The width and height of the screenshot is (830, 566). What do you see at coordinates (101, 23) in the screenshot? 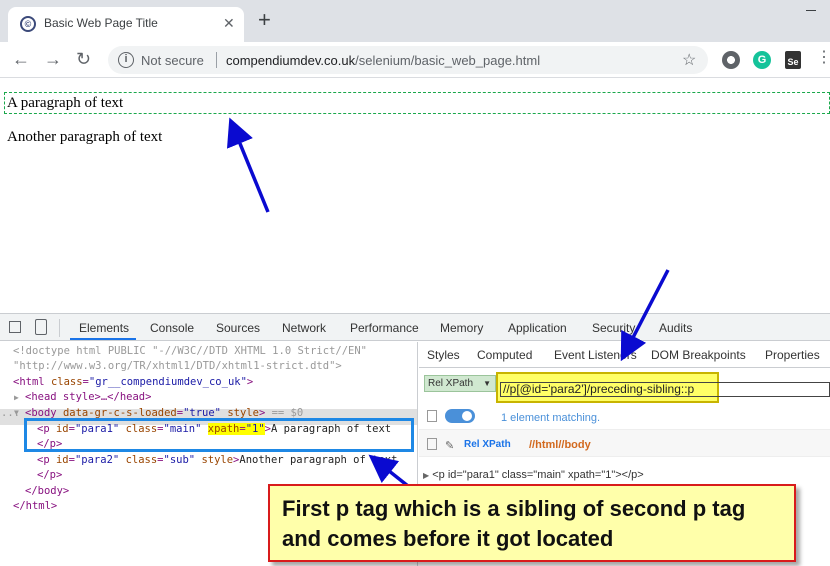
I see `tab-title: Basic Web Page Title` at bounding box center [101, 23].